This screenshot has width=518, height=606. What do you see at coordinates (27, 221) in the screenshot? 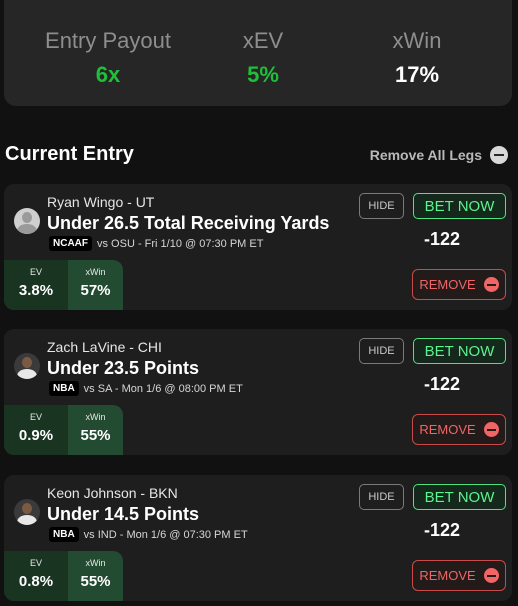
I see `player-silhouette-icon` at bounding box center [27, 221].